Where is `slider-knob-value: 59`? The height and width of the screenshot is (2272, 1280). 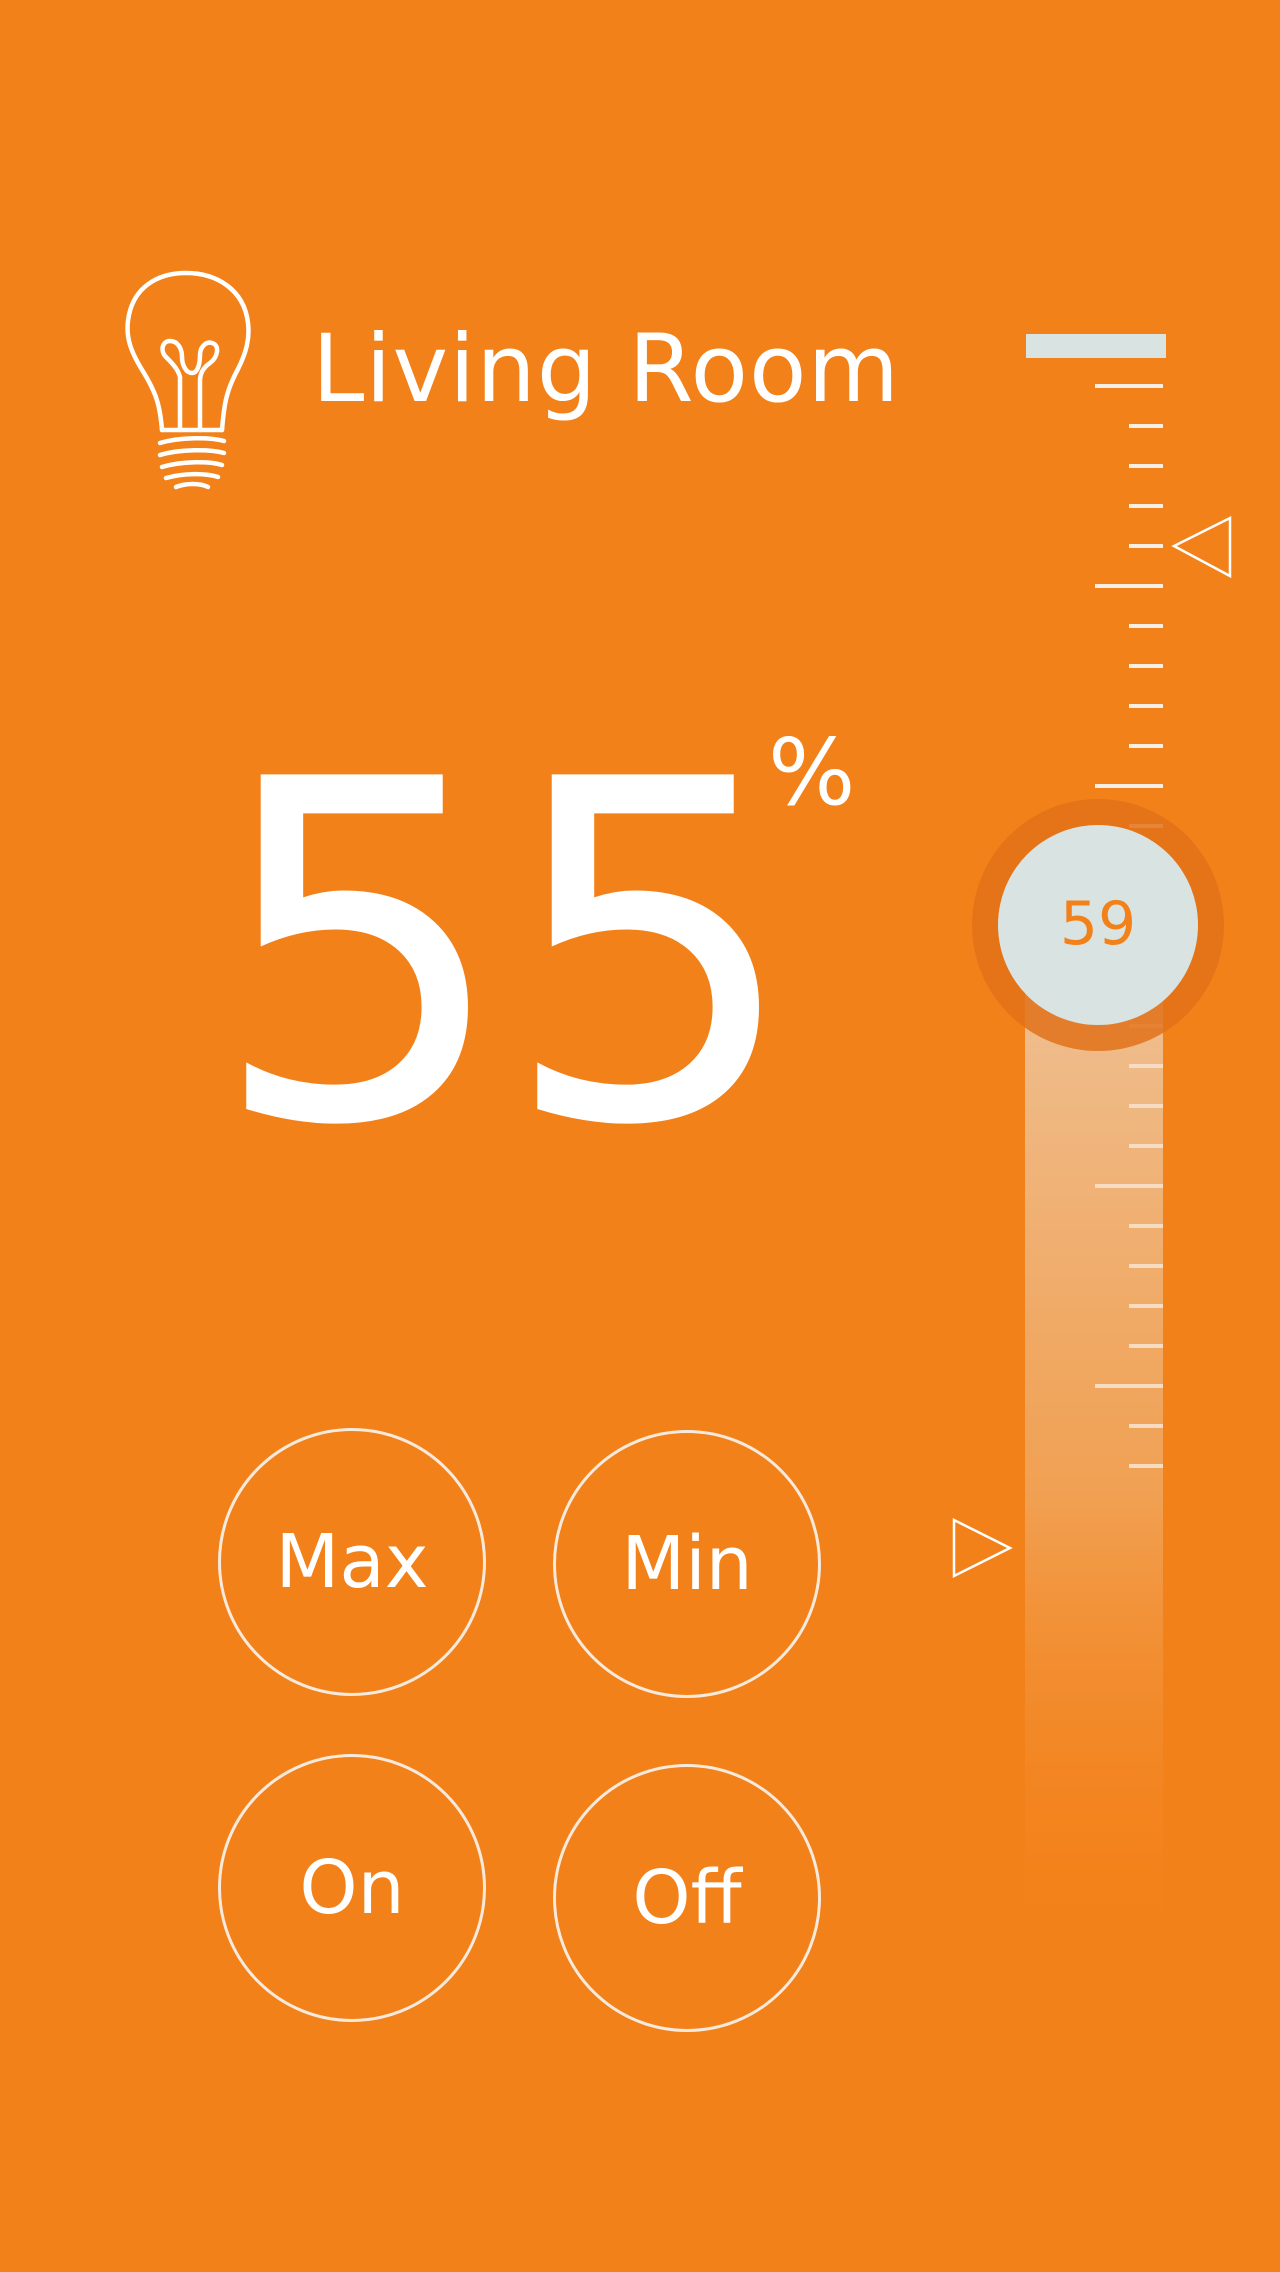
slider-knob-value: 59 is located at coordinates (1098, 924).